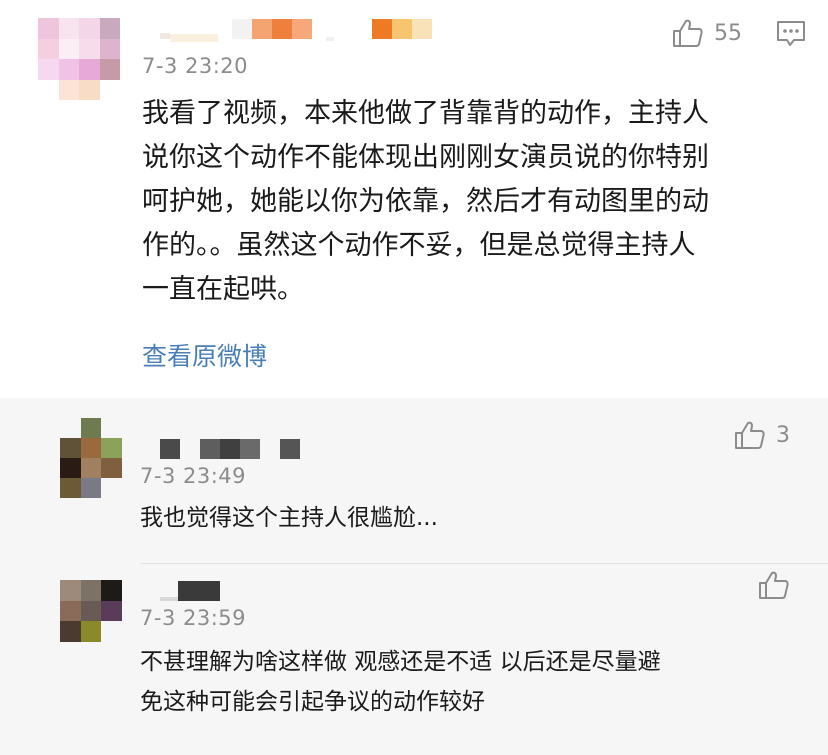 The width and height of the screenshot is (828, 755). I want to click on comment-line: 我看了视频，本来他做了背靠背的动作，主持人, so click(425, 113).